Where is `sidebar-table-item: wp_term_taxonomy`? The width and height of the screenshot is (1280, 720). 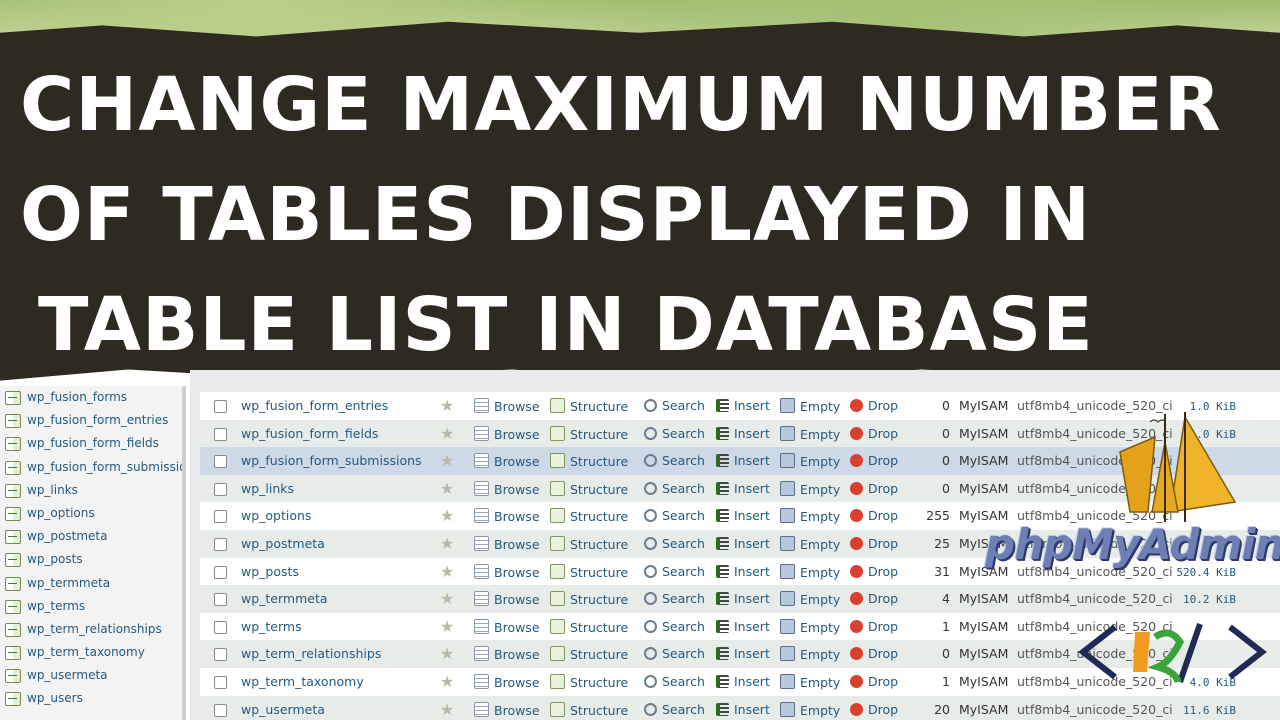
sidebar-table-item: wp_term_taxonomy is located at coordinates (91, 652).